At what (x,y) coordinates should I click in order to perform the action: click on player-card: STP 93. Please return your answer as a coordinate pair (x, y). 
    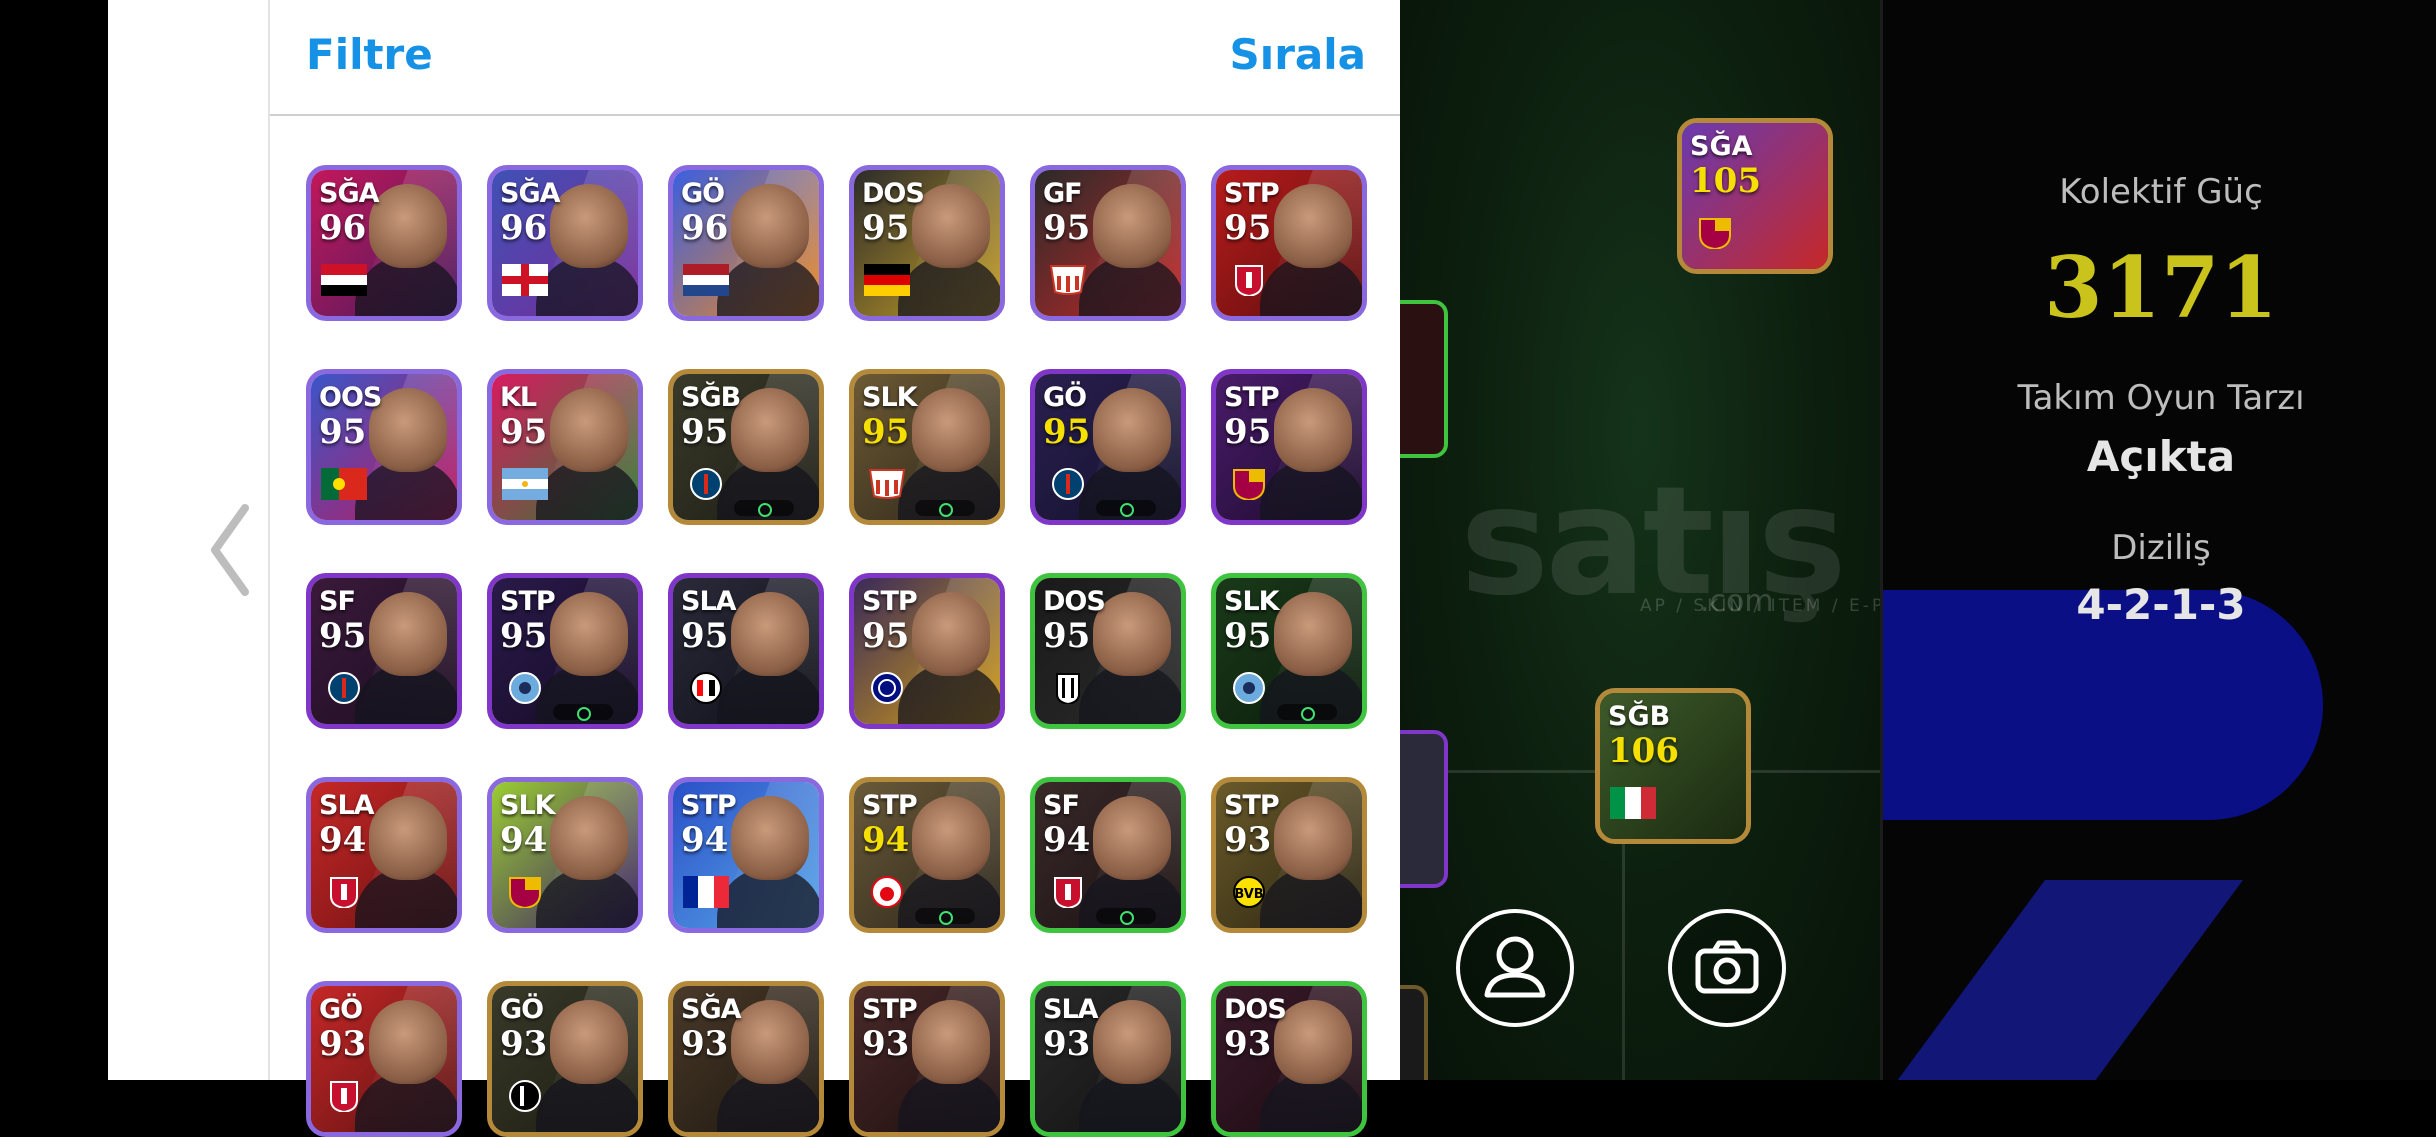
    Looking at the image, I should click on (927, 1059).